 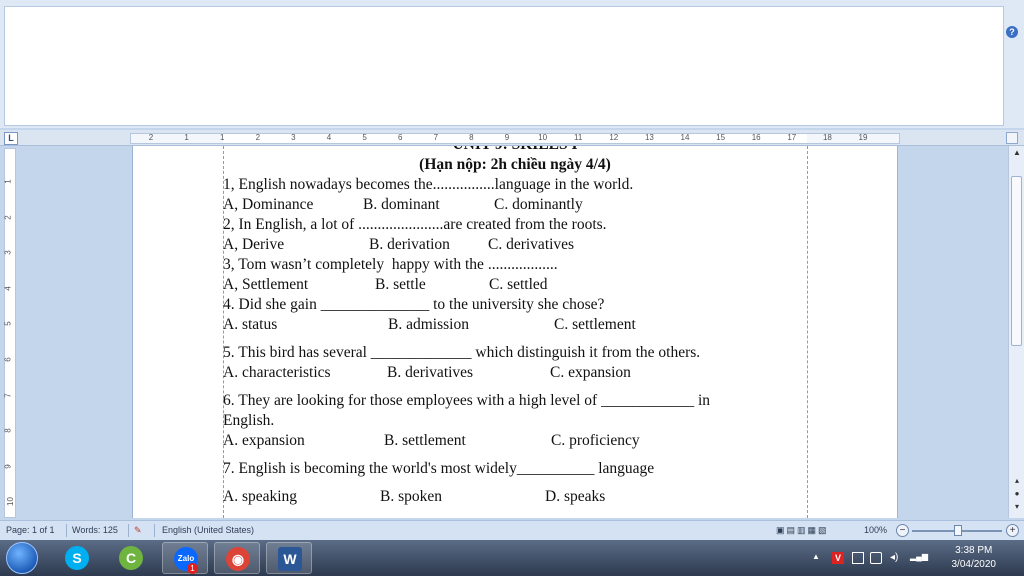 I want to click on coccoc-icon: C, so click(x=131, y=558).